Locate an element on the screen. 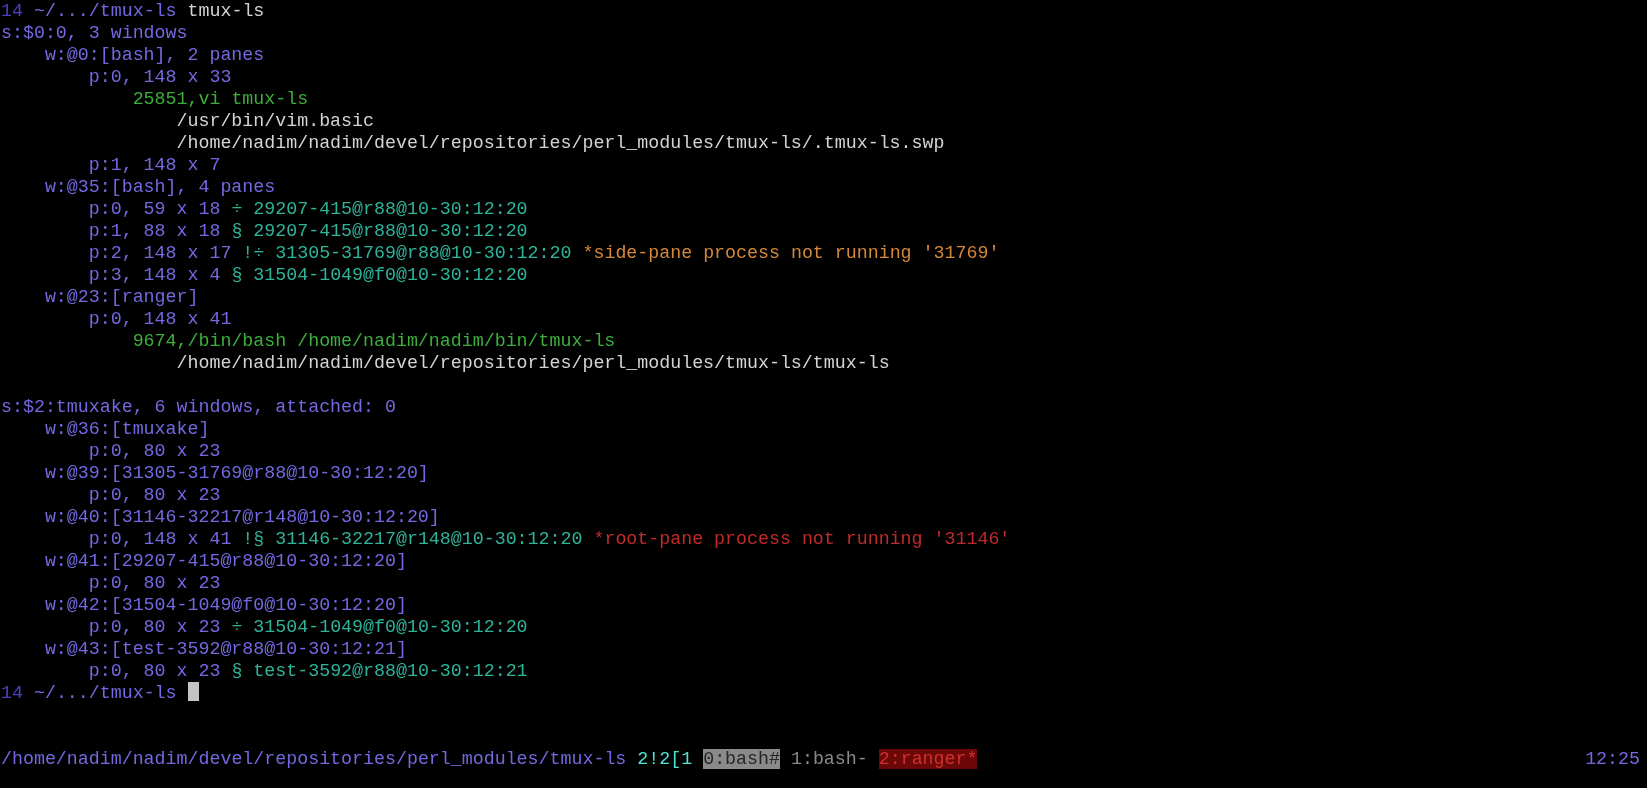  tree-entry: w:@39:[31305-31769@r88@10-30:12:20] is located at coordinates (236, 473).